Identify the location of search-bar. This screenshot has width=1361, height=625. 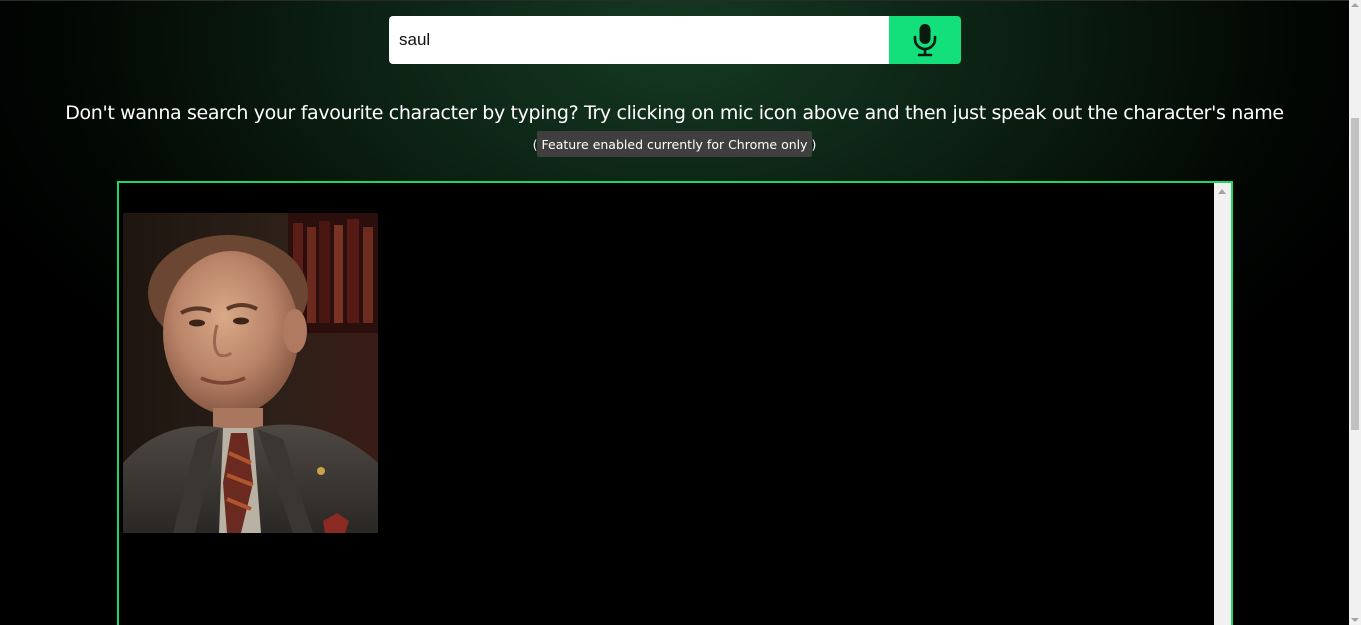
(675, 40).